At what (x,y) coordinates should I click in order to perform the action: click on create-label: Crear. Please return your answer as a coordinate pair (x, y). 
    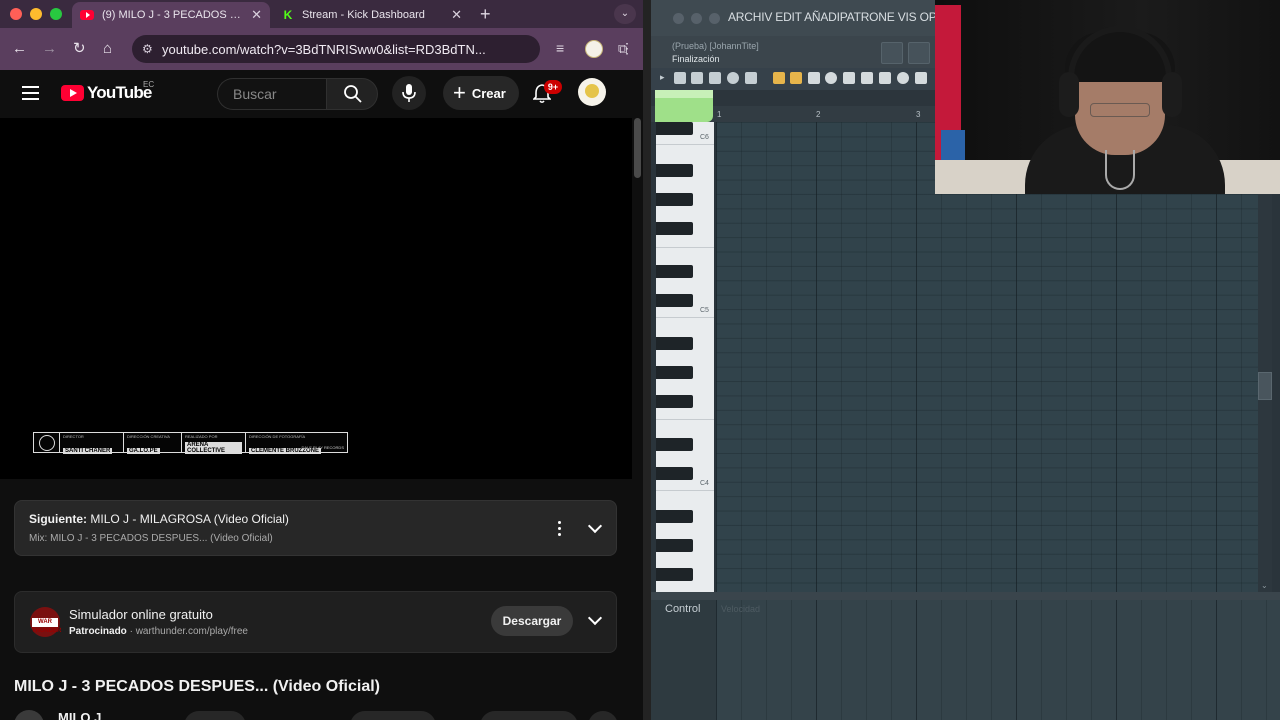
    Looking at the image, I should click on (488, 93).